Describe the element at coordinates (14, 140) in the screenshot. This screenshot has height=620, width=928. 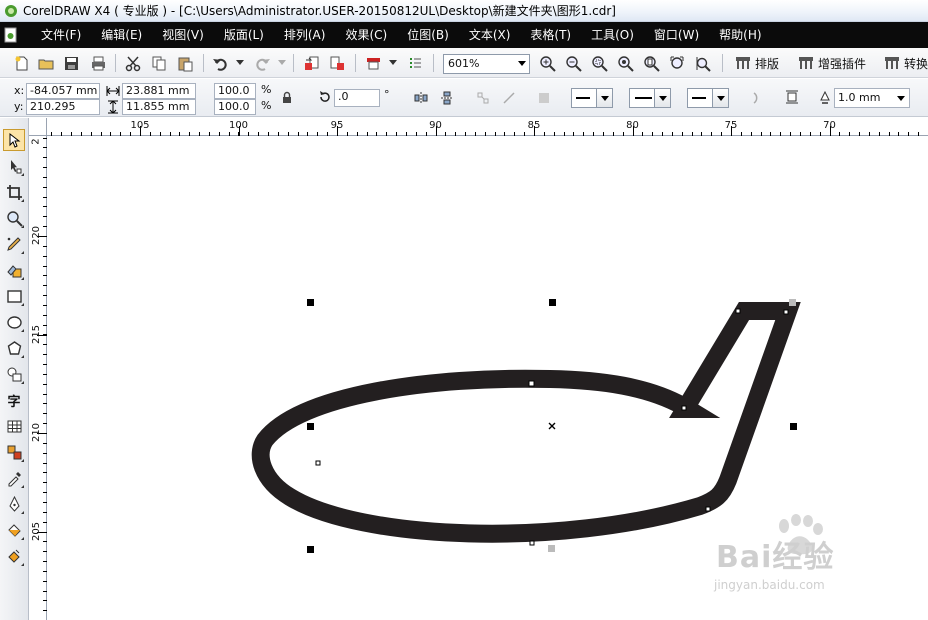
I see `pick-tool` at that location.